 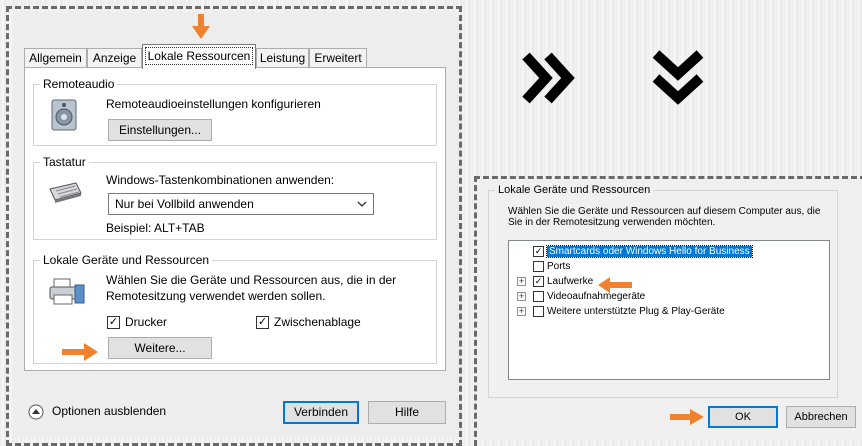 What do you see at coordinates (743, 417) in the screenshot?
I see `ok-button: OK` at bounding box center [743, 417].